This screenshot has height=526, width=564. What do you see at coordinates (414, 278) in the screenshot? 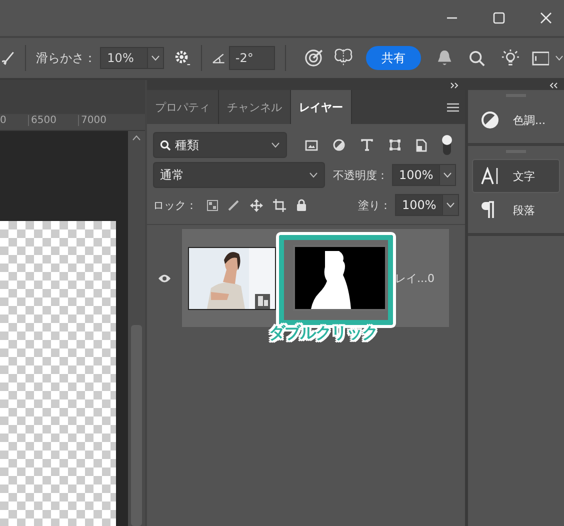
I see `layer-name: レイ...0` at bounding box center [414, 278].